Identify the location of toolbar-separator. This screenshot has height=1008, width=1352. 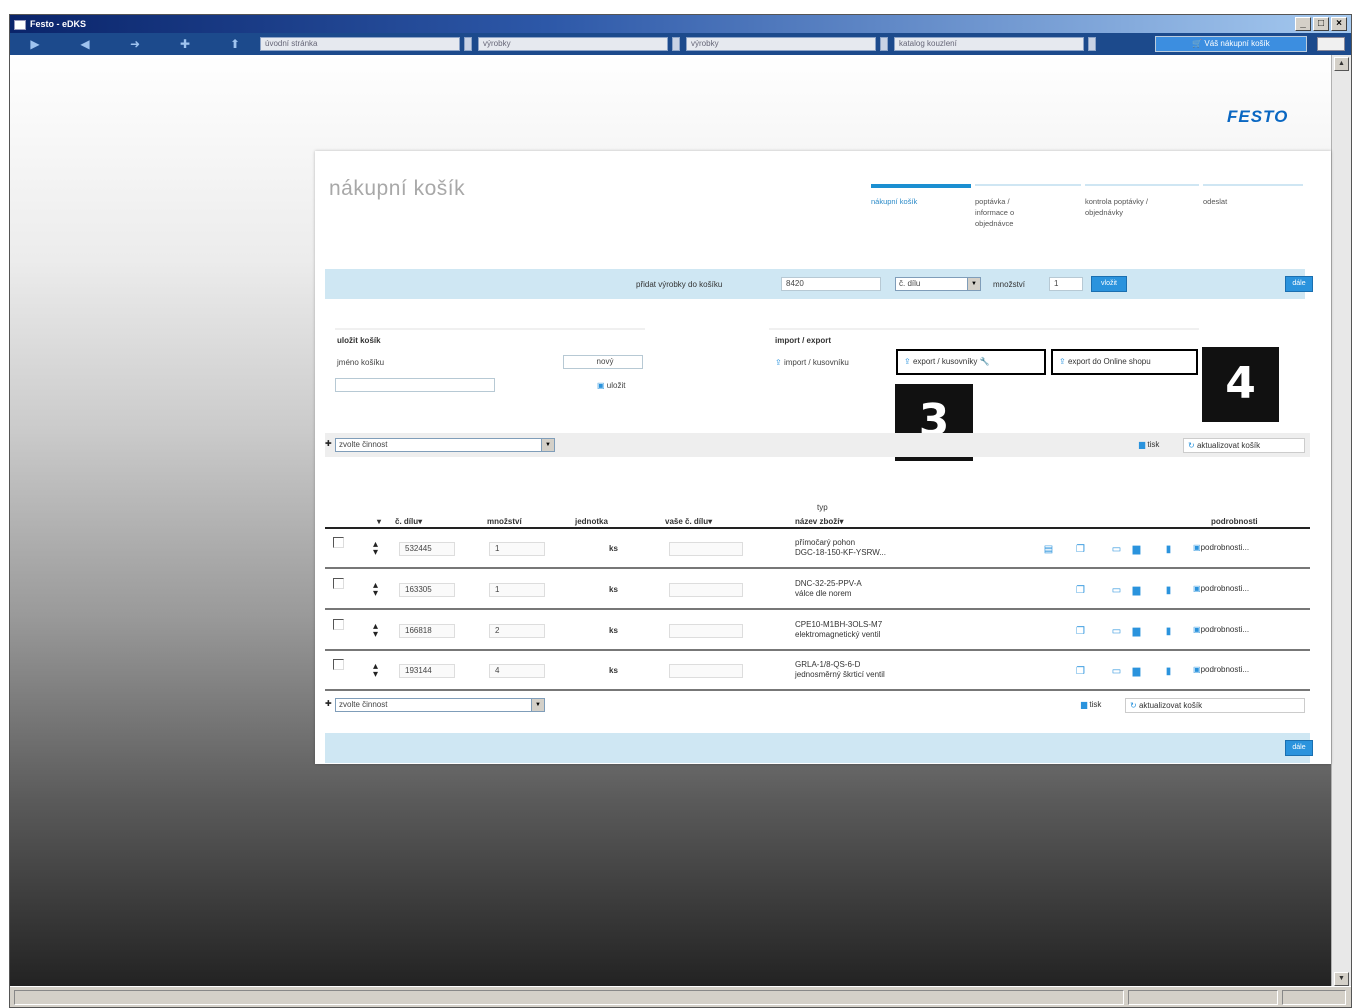
(468, 44).